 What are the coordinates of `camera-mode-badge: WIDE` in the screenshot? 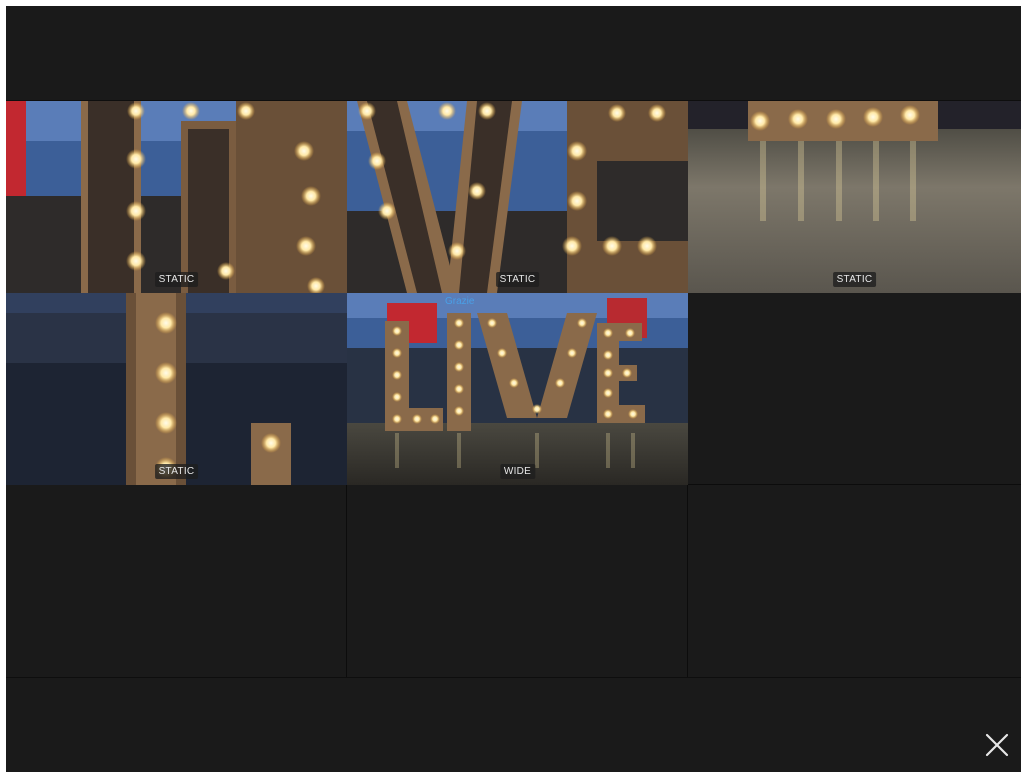 It's located at (517, 471).